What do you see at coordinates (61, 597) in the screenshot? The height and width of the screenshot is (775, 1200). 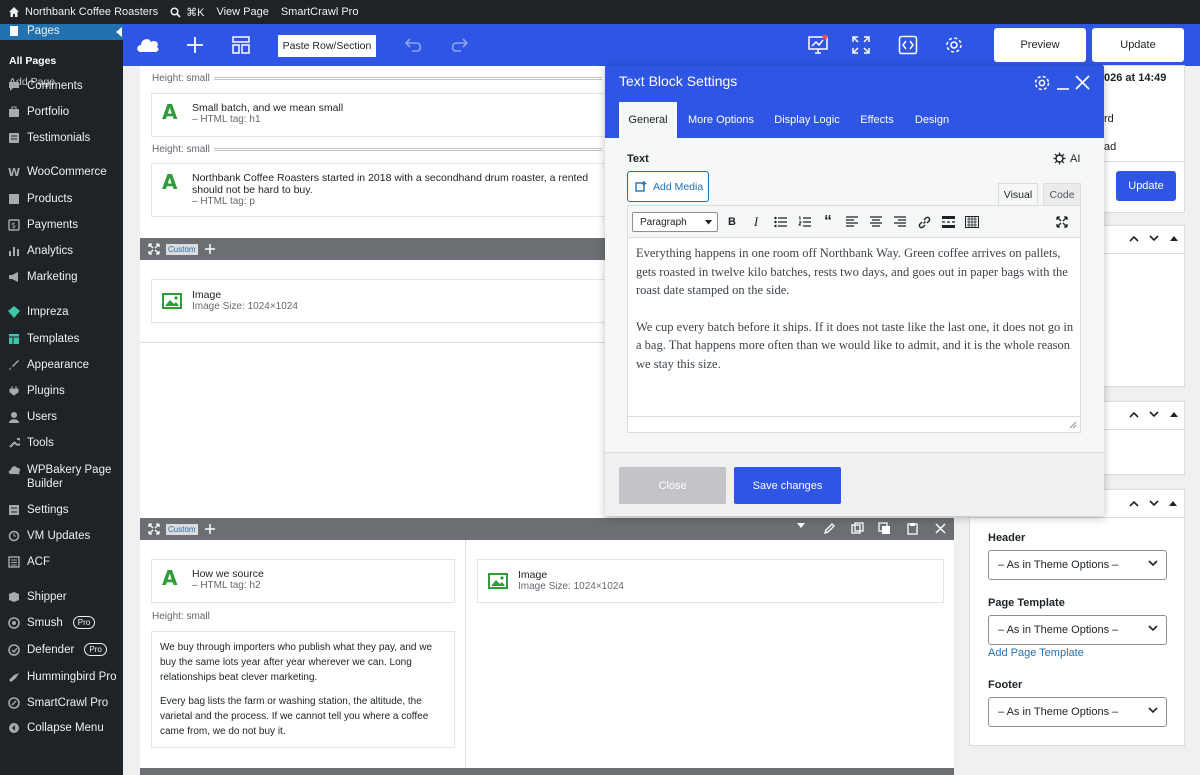 I see `sidebar-item-shipper: Shipper` at bounding box center [61, 597].